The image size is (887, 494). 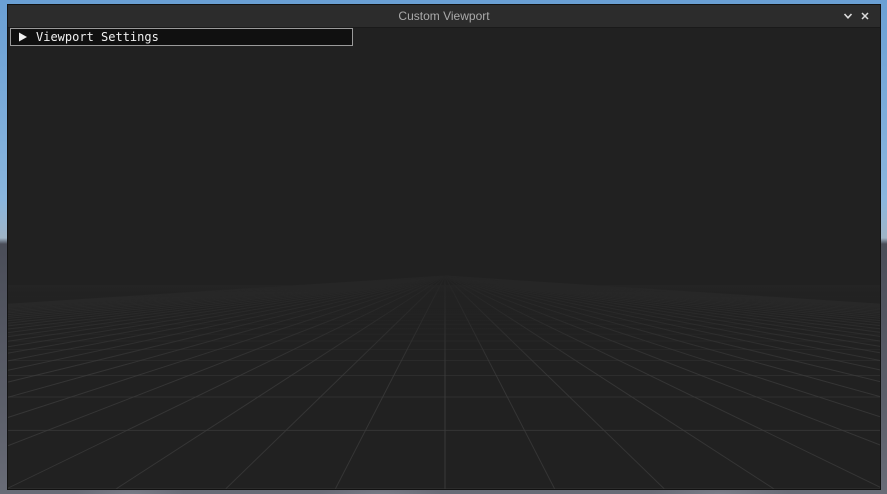 I want to click on viewport-settings-header: Viewport Settings, so click(x=181, y=37).